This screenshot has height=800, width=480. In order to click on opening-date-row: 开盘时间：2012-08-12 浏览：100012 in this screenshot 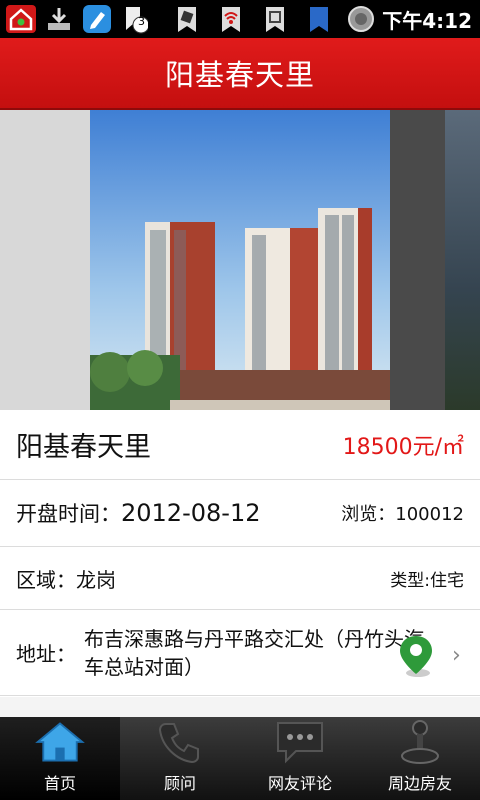, I will do `click(240, 513)`.